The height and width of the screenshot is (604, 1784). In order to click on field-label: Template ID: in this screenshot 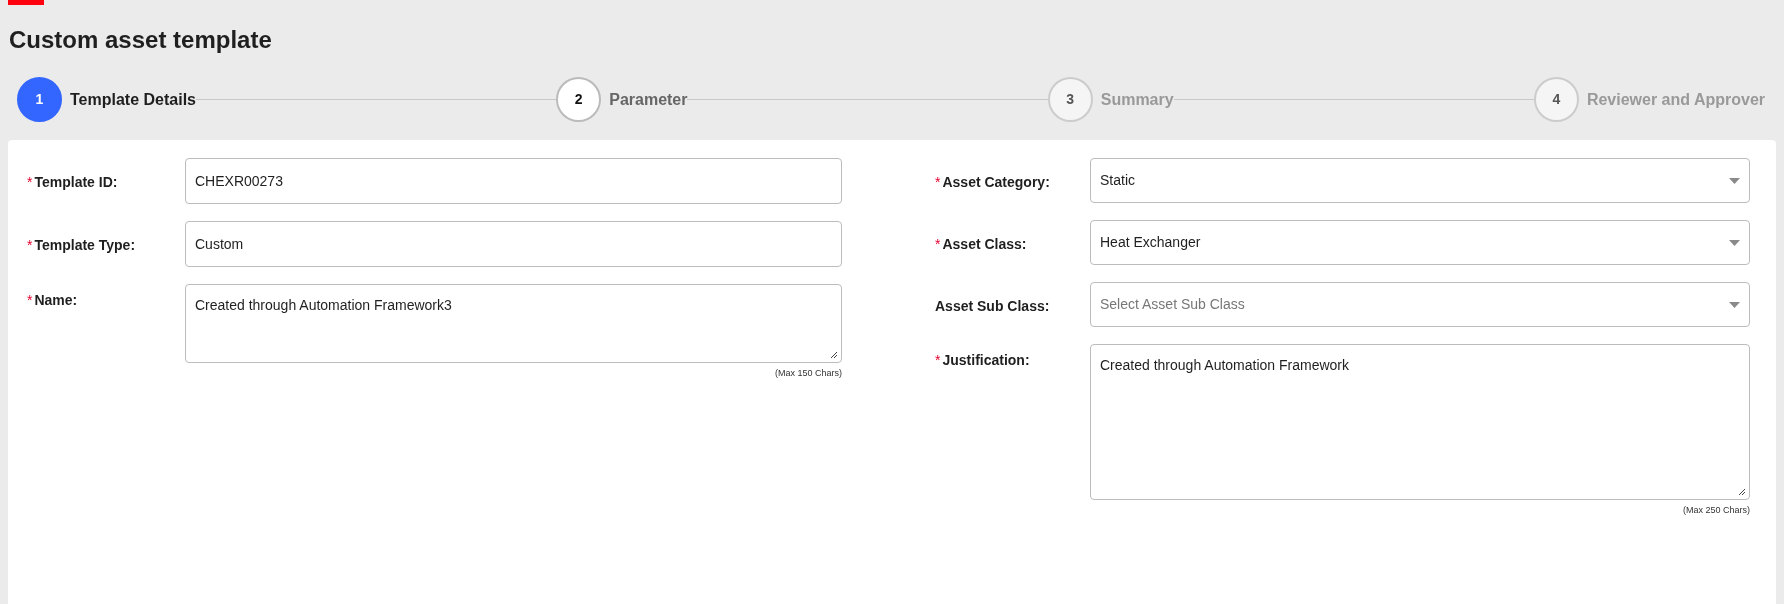, I will do `click(76, 182)`.